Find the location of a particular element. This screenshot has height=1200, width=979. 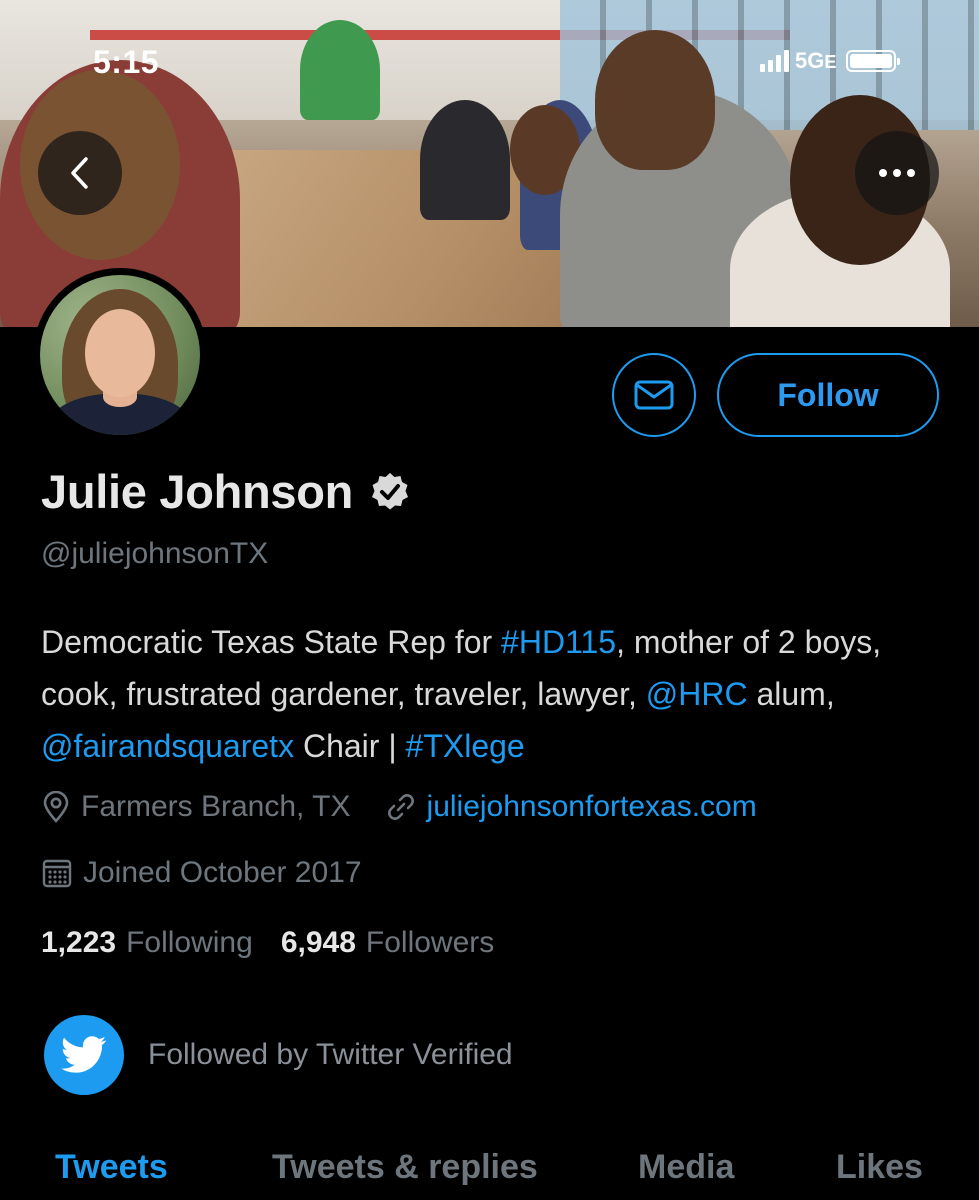

chevron-left-icon is located at coordinates (79, 173).